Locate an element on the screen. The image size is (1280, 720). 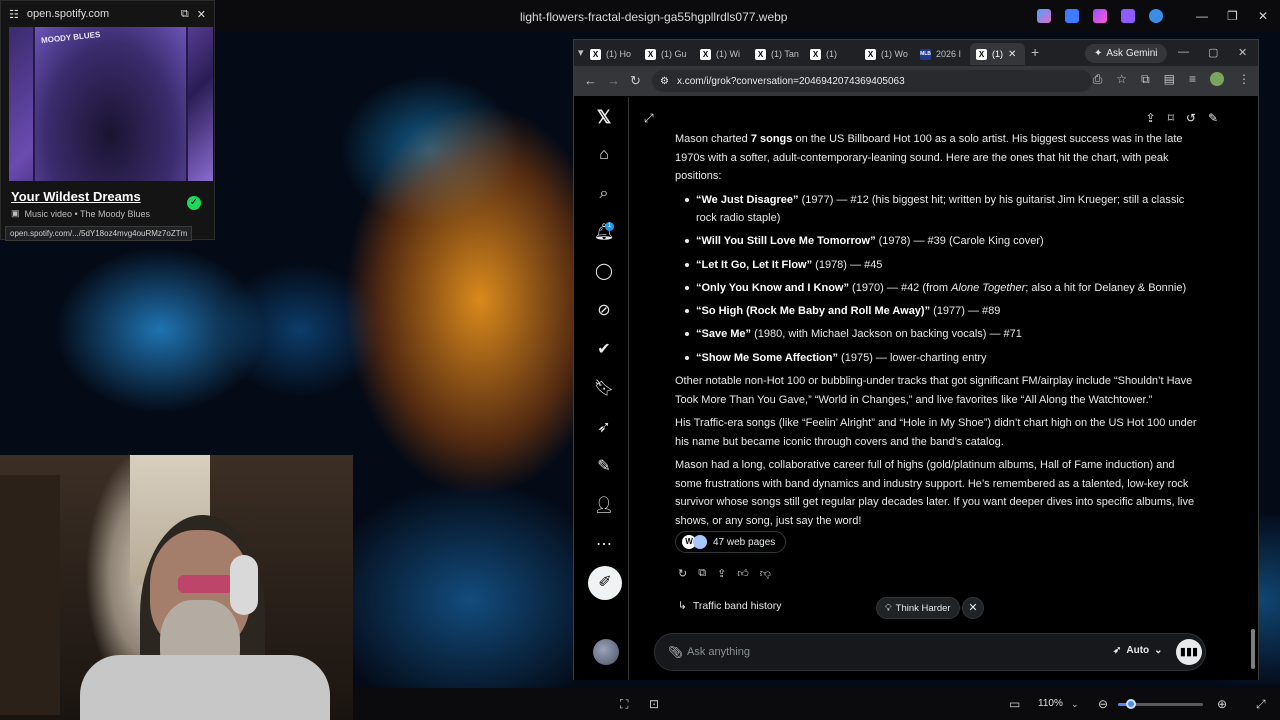
mode-selector: ➶ Auto ⌄ is located at coordinates (1138, 650).